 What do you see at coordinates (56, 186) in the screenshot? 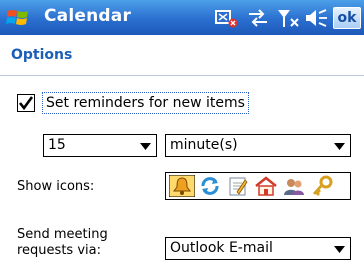
I see `show-icons-label: Show icons:` at bounding box center [56, 186].